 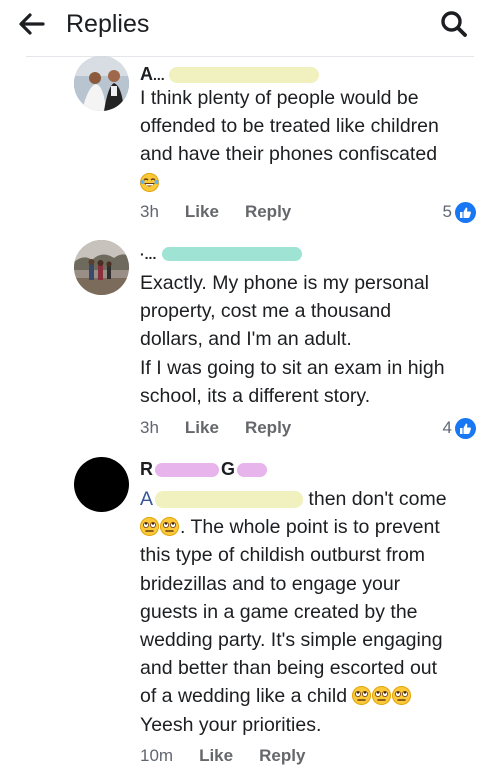 What do you see at coordinates (447, 211) in the screenshot?
I see `reaction-count: 5` at bounding box center [447, 211].